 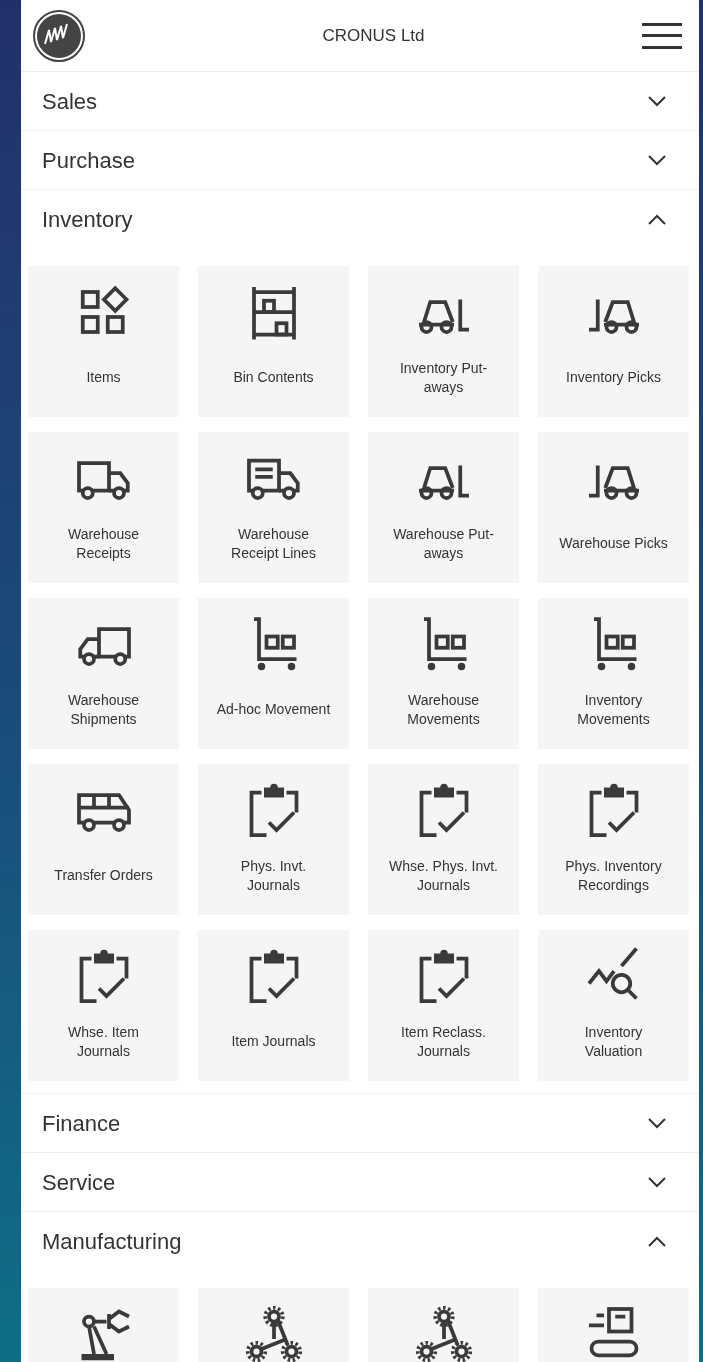 What do you see at coordinates (103, 839) in the screenshot?
I see `tile: Transfer Orders` at bounding box center [103, 839].